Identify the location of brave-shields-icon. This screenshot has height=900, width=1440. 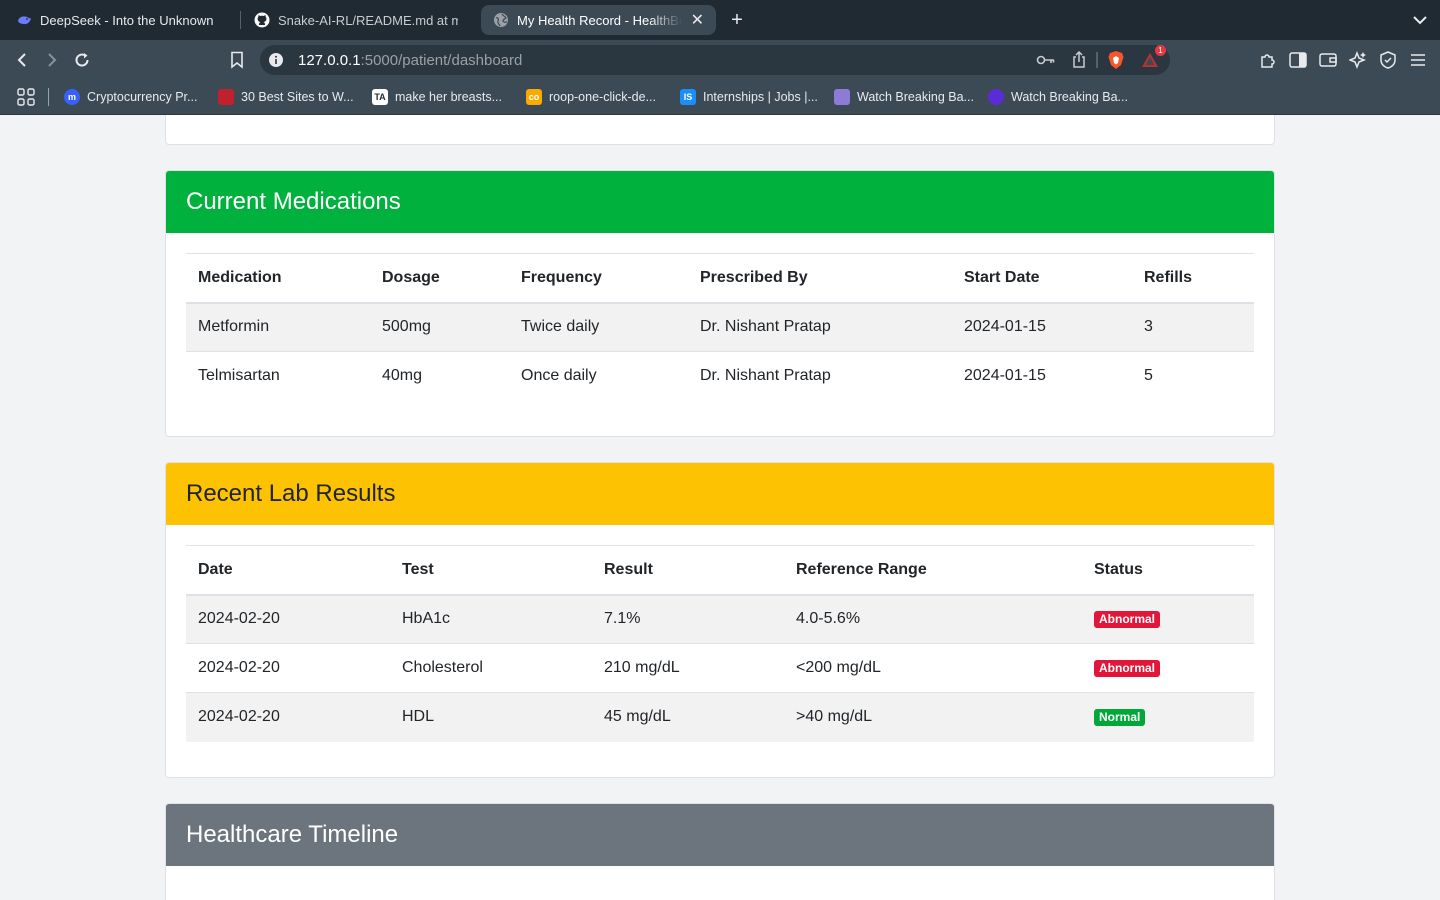
(1116, 60).